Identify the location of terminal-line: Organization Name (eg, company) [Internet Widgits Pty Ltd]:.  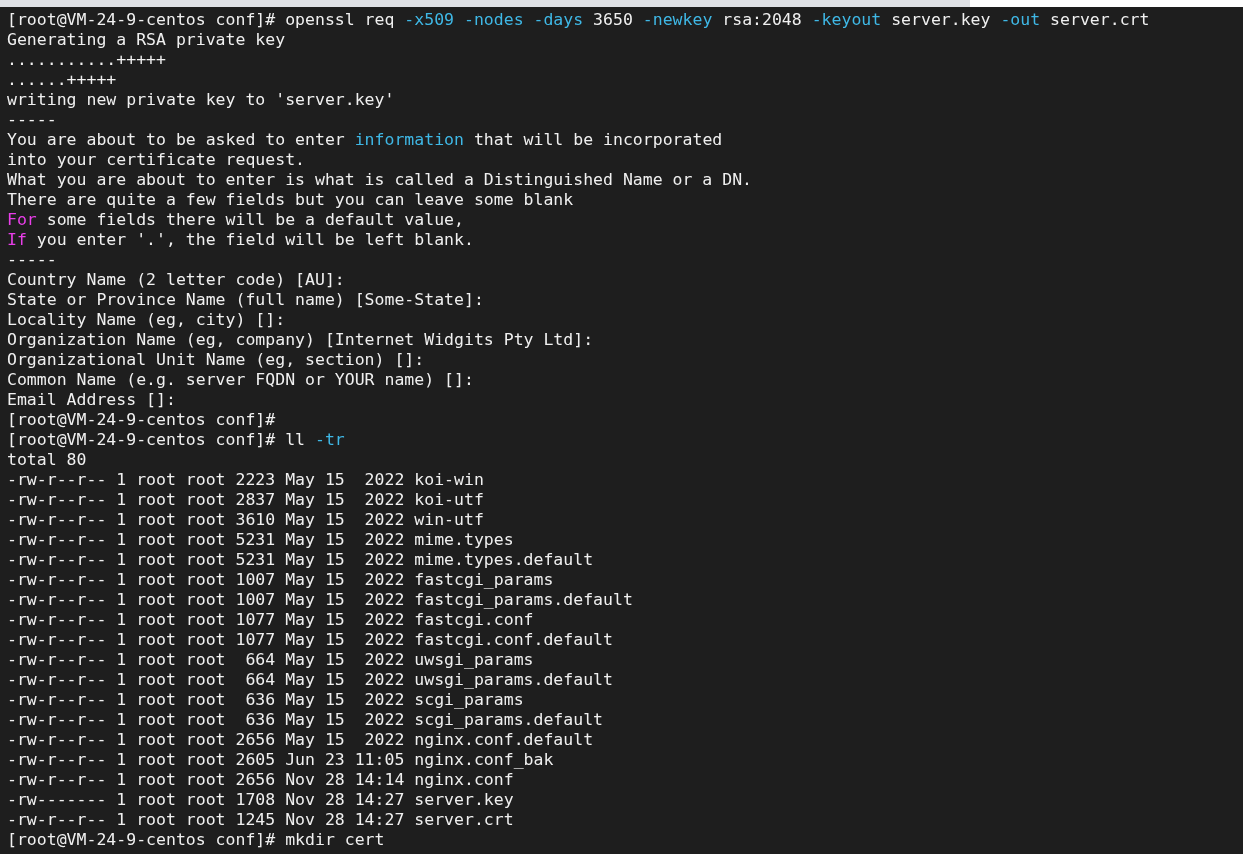
(300, 340).